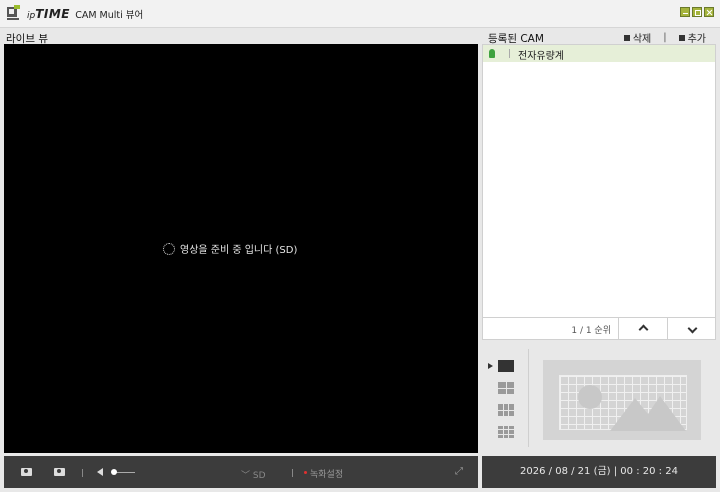 Image resolution: width=720 pixels, height=492 pixels. Describe the element at coordinates (326, 473) in the screenshot. I see `record-settings-button: 녹화설정` at that location.